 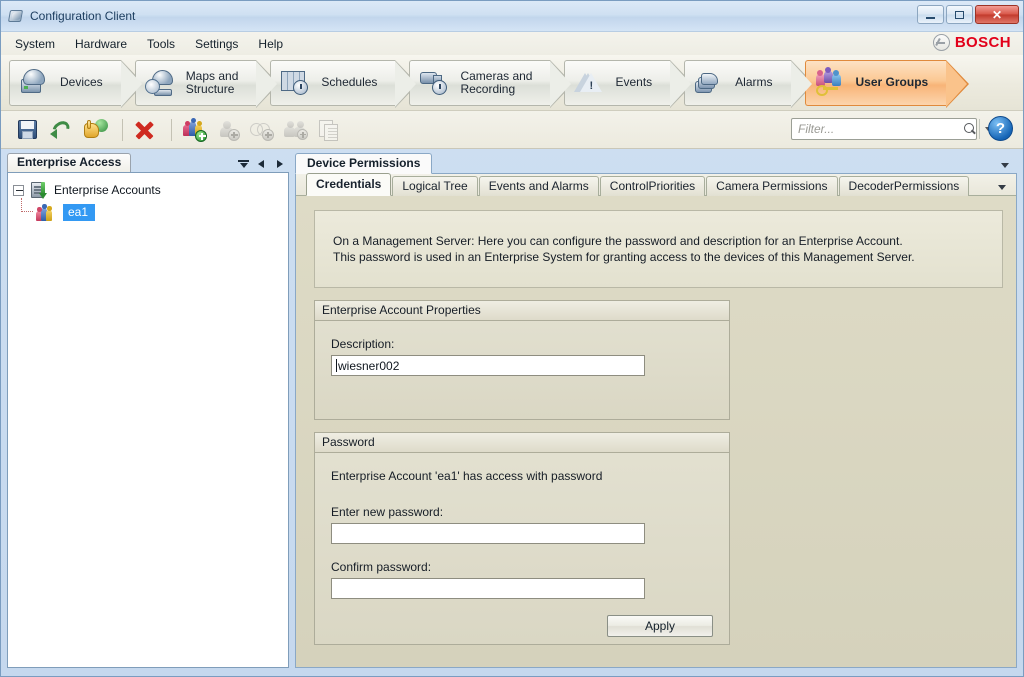 I want to click on close-icon: ✕, so click(x=997, y=14).